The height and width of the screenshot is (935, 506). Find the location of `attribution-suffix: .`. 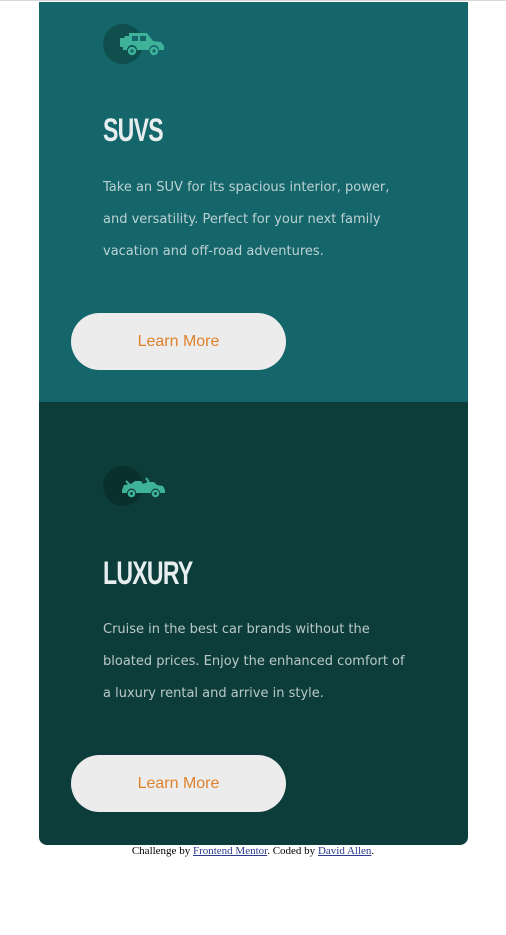

attribution-suffix: . is located at coordinates (373, 851).